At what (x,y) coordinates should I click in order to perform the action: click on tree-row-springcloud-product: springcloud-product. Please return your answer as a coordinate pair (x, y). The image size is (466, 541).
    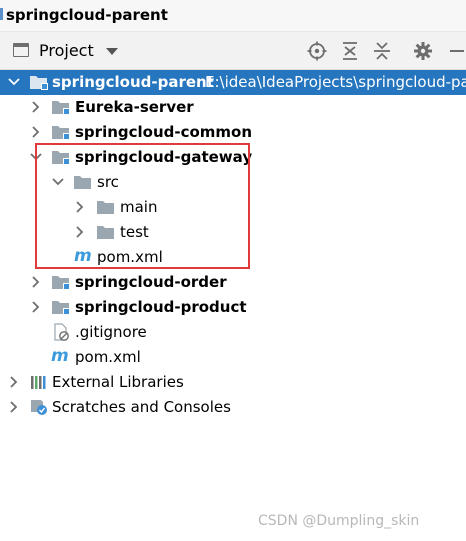
    Looking at the image, I should click on (233, 307).